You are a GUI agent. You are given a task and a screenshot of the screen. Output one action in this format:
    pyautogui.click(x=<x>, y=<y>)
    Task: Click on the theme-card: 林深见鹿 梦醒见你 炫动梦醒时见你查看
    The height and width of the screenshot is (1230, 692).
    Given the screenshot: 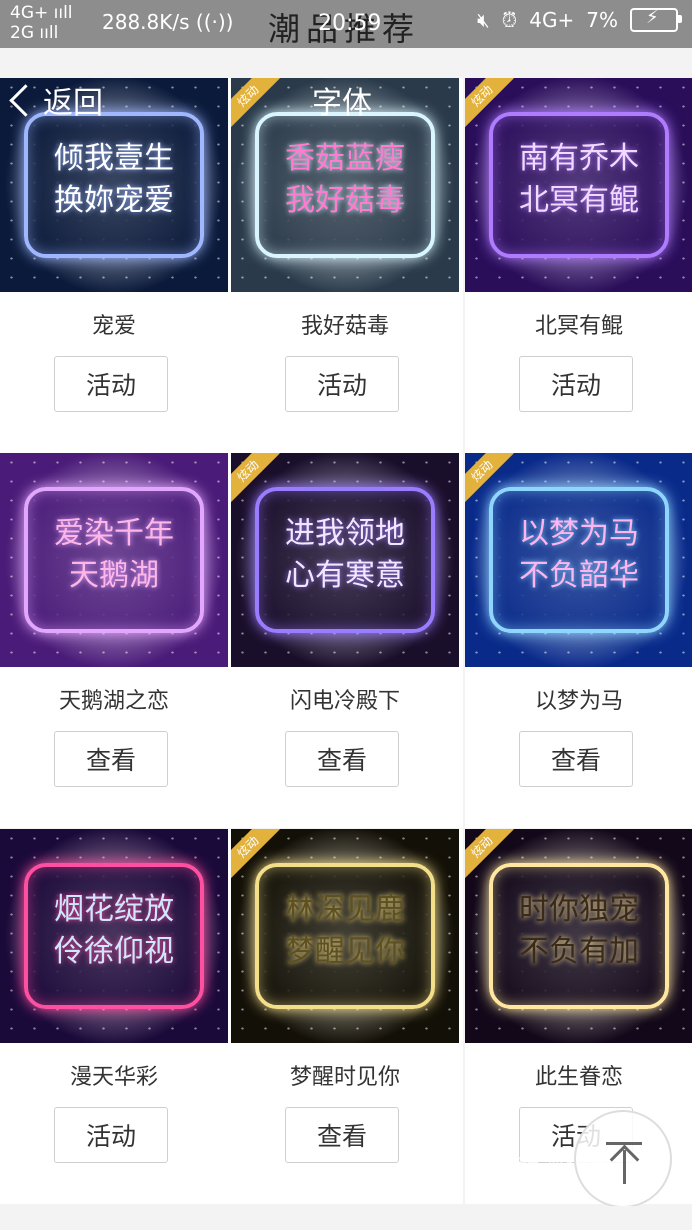 What is the action you would take?
    pyautogui.click(x=347, y=1016)
    